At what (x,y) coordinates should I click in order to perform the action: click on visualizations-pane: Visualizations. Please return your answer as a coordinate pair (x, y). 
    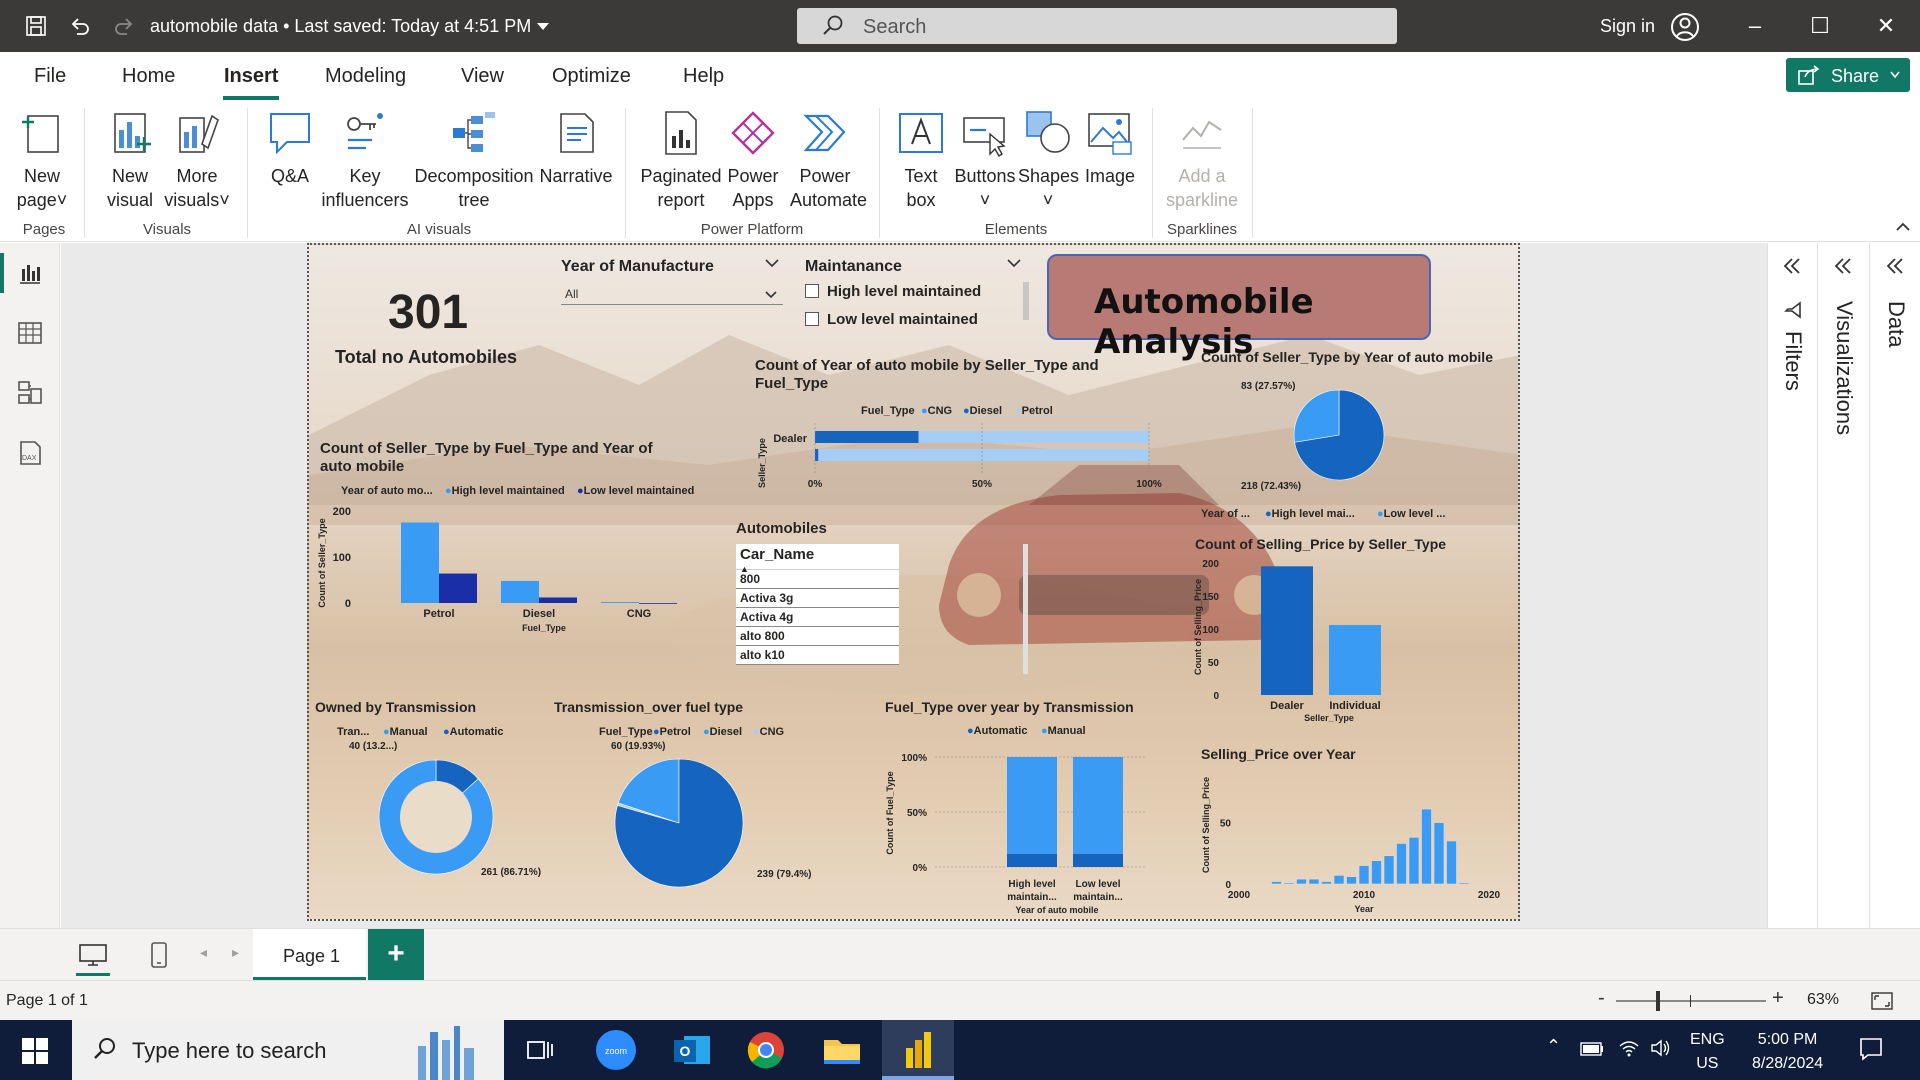
    Looking at the image, I should click on (1843, 585).